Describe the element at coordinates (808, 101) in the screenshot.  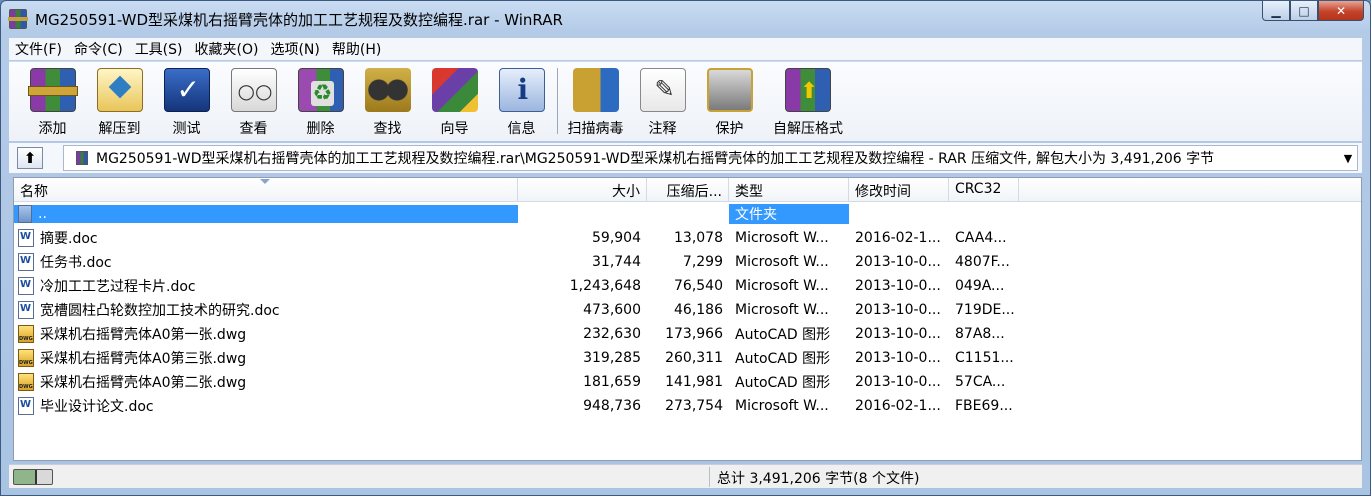
I see `sfx-button: 自解压格式` at that location.